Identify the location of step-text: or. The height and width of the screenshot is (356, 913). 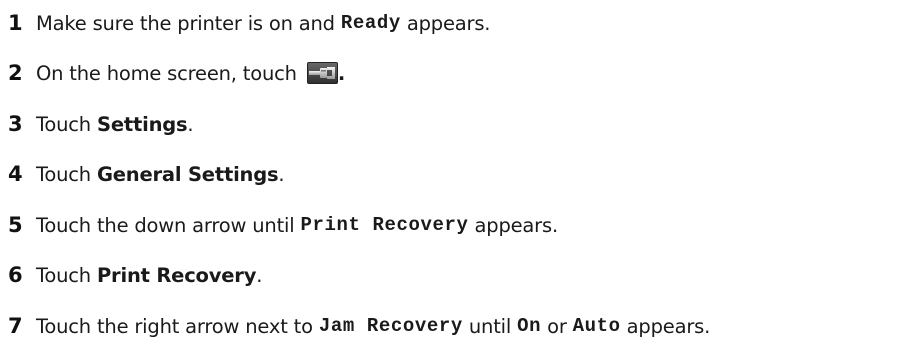
(554, 326).